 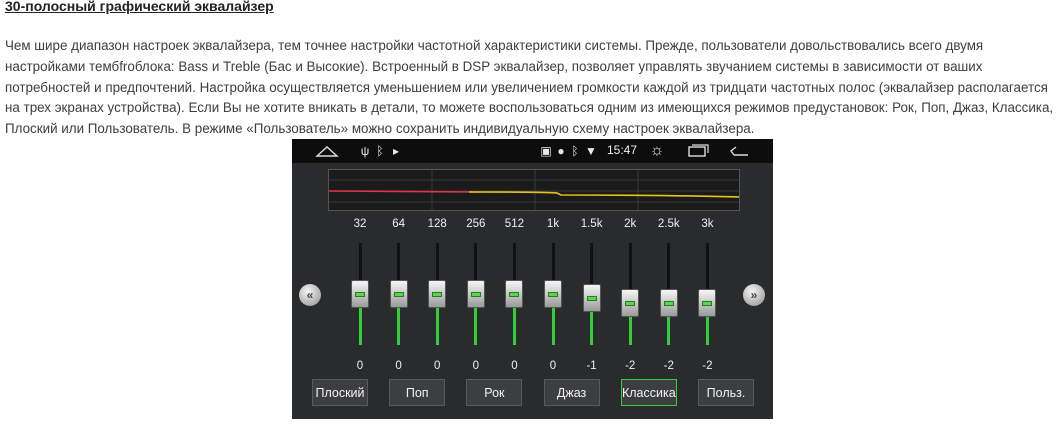 I want to click on treble-curve, so click(x=603, y=194).